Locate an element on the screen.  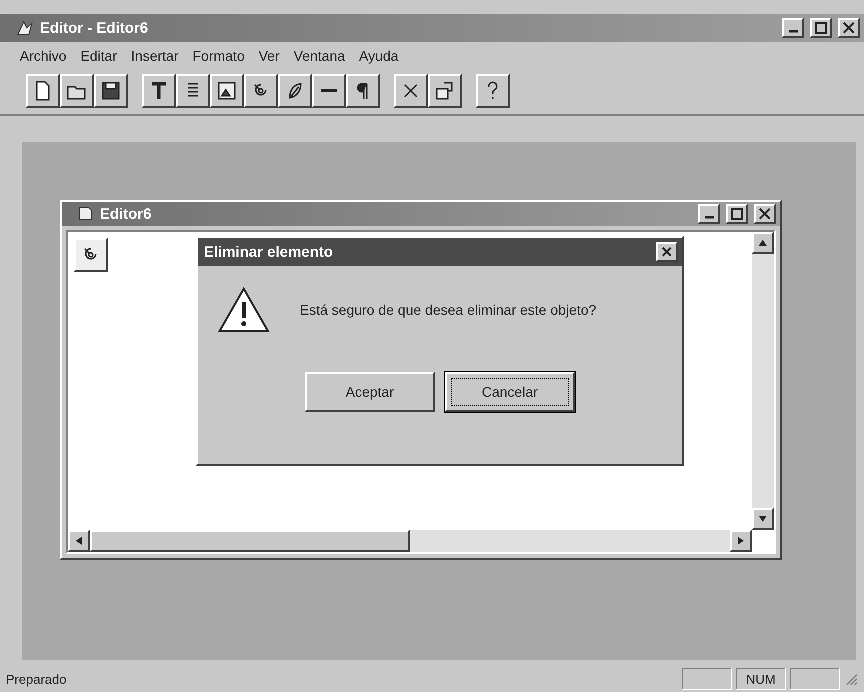
dialog-message: Está seguro de que desea eliminar este objeto? is located at coordinates (448, 310).